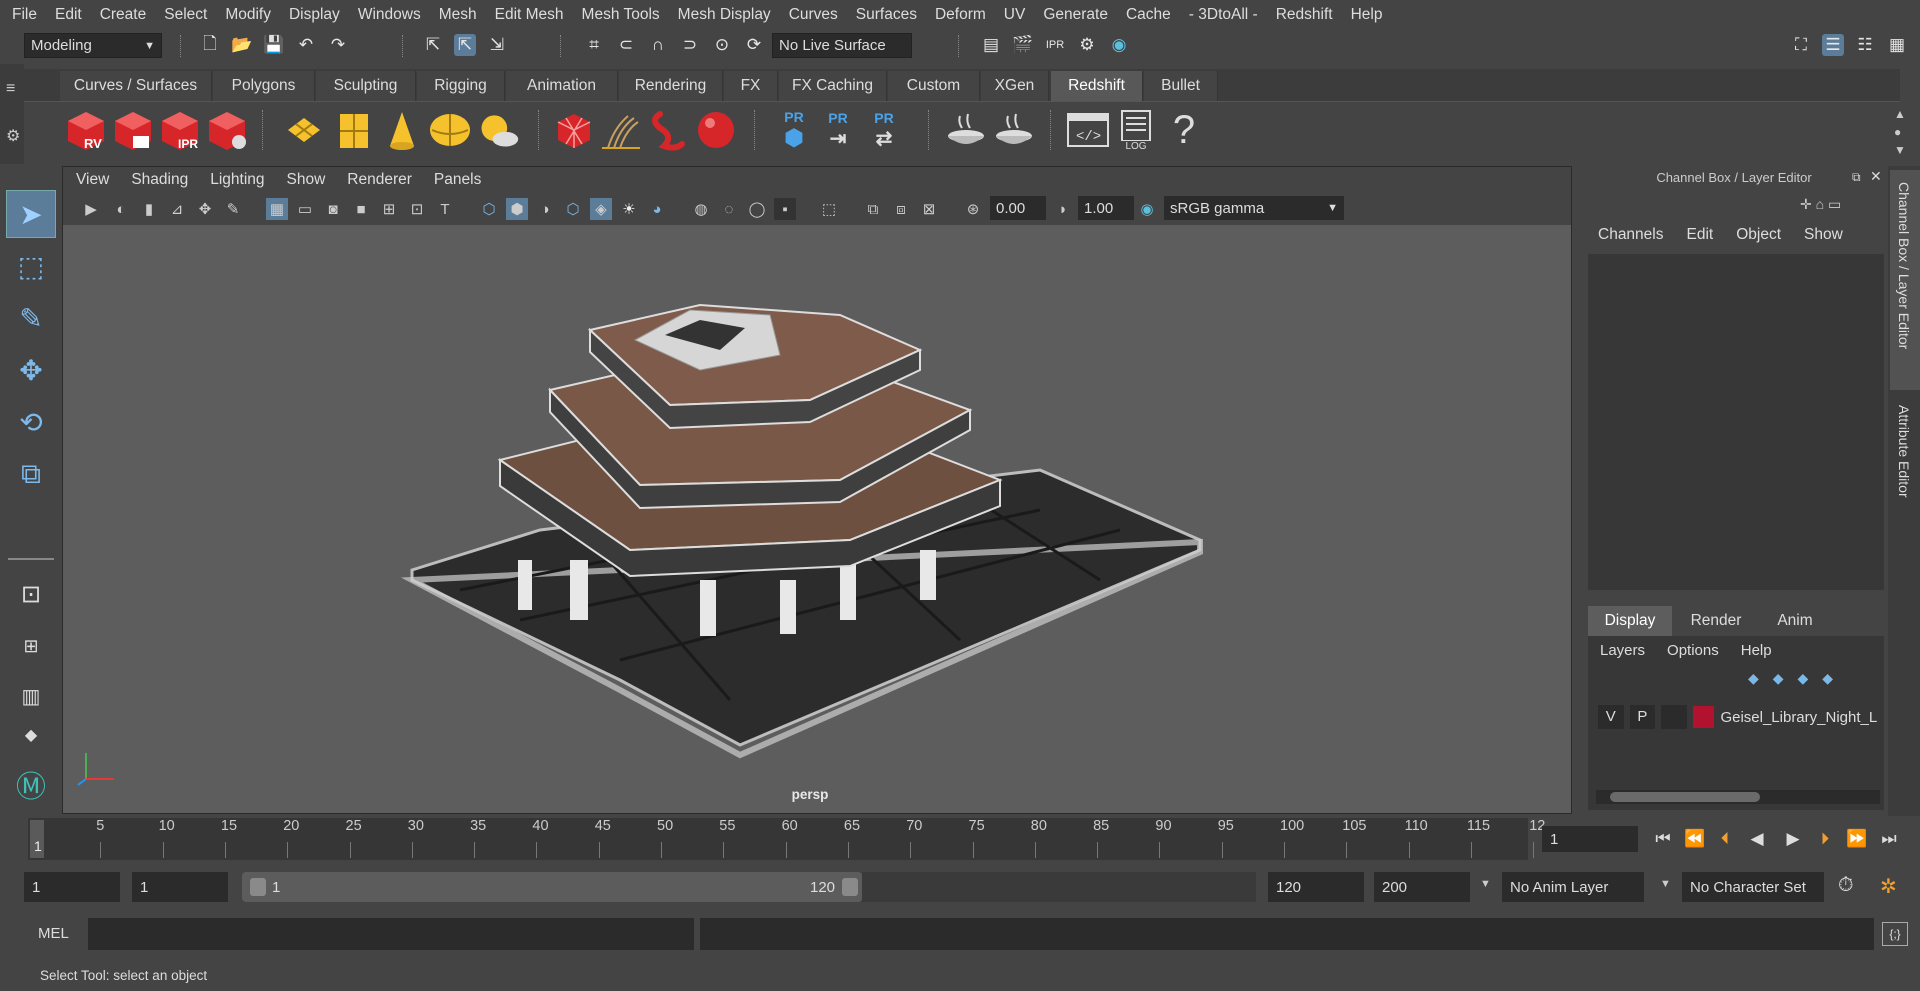  What do you see at coordinates (1725, 839) in the screenshot?
I see `step-back-key-icon: ⏴` at bounding box center [1725, 839].